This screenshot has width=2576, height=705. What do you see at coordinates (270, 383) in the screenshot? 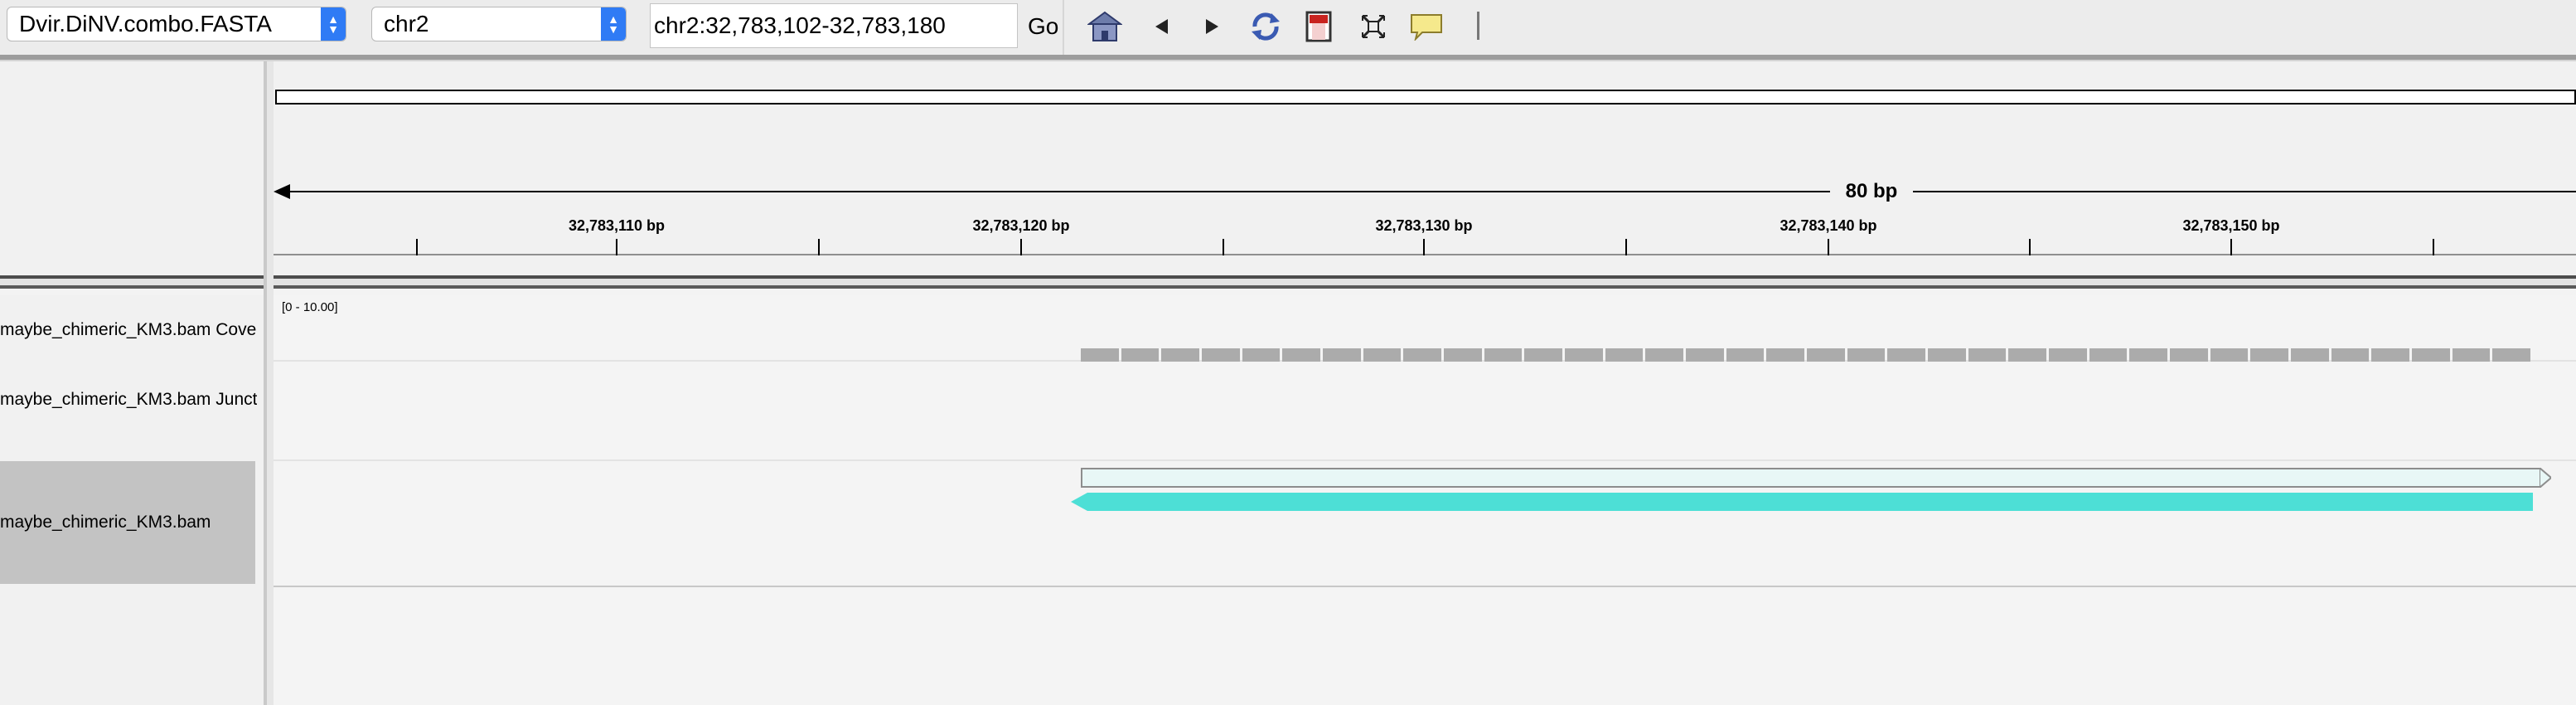
I see `attribute-panel` at bounding box center [270, 383].